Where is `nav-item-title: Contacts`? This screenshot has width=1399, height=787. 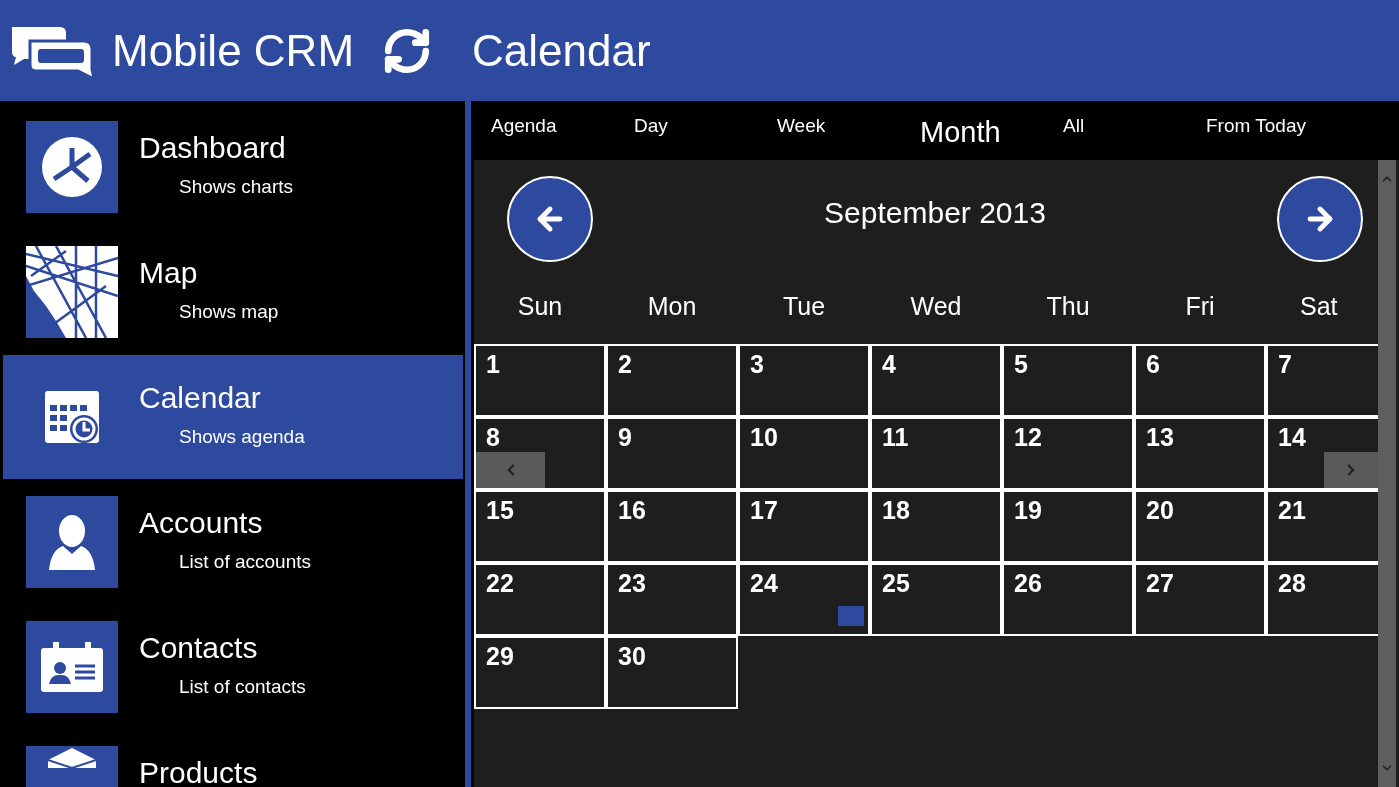
nav-item-title: Contacts is located at coordinates (199, 648).